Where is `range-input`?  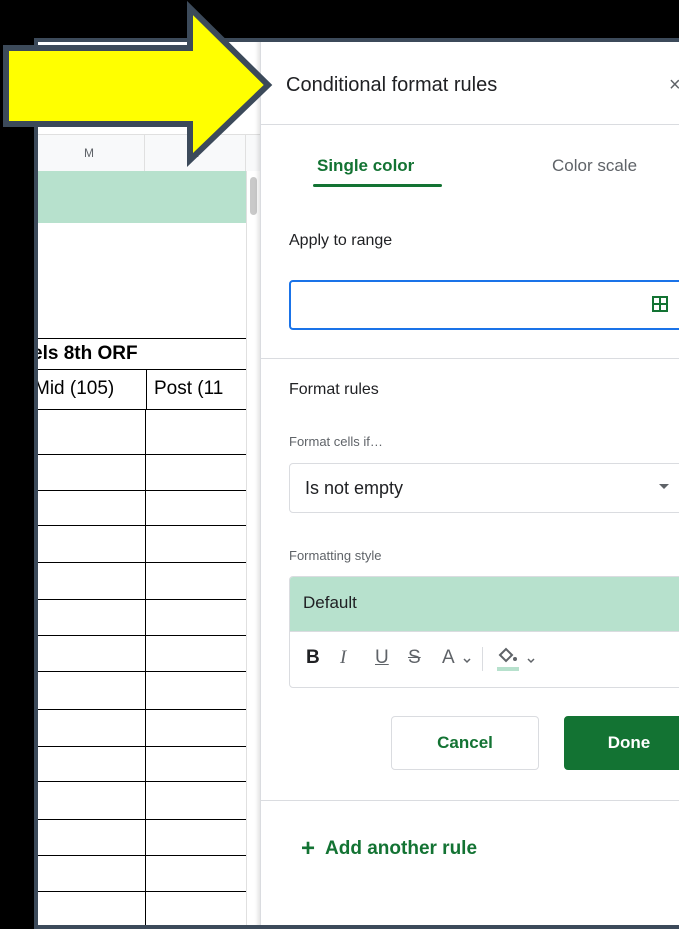
range-input is located at coordinates (484, 305).